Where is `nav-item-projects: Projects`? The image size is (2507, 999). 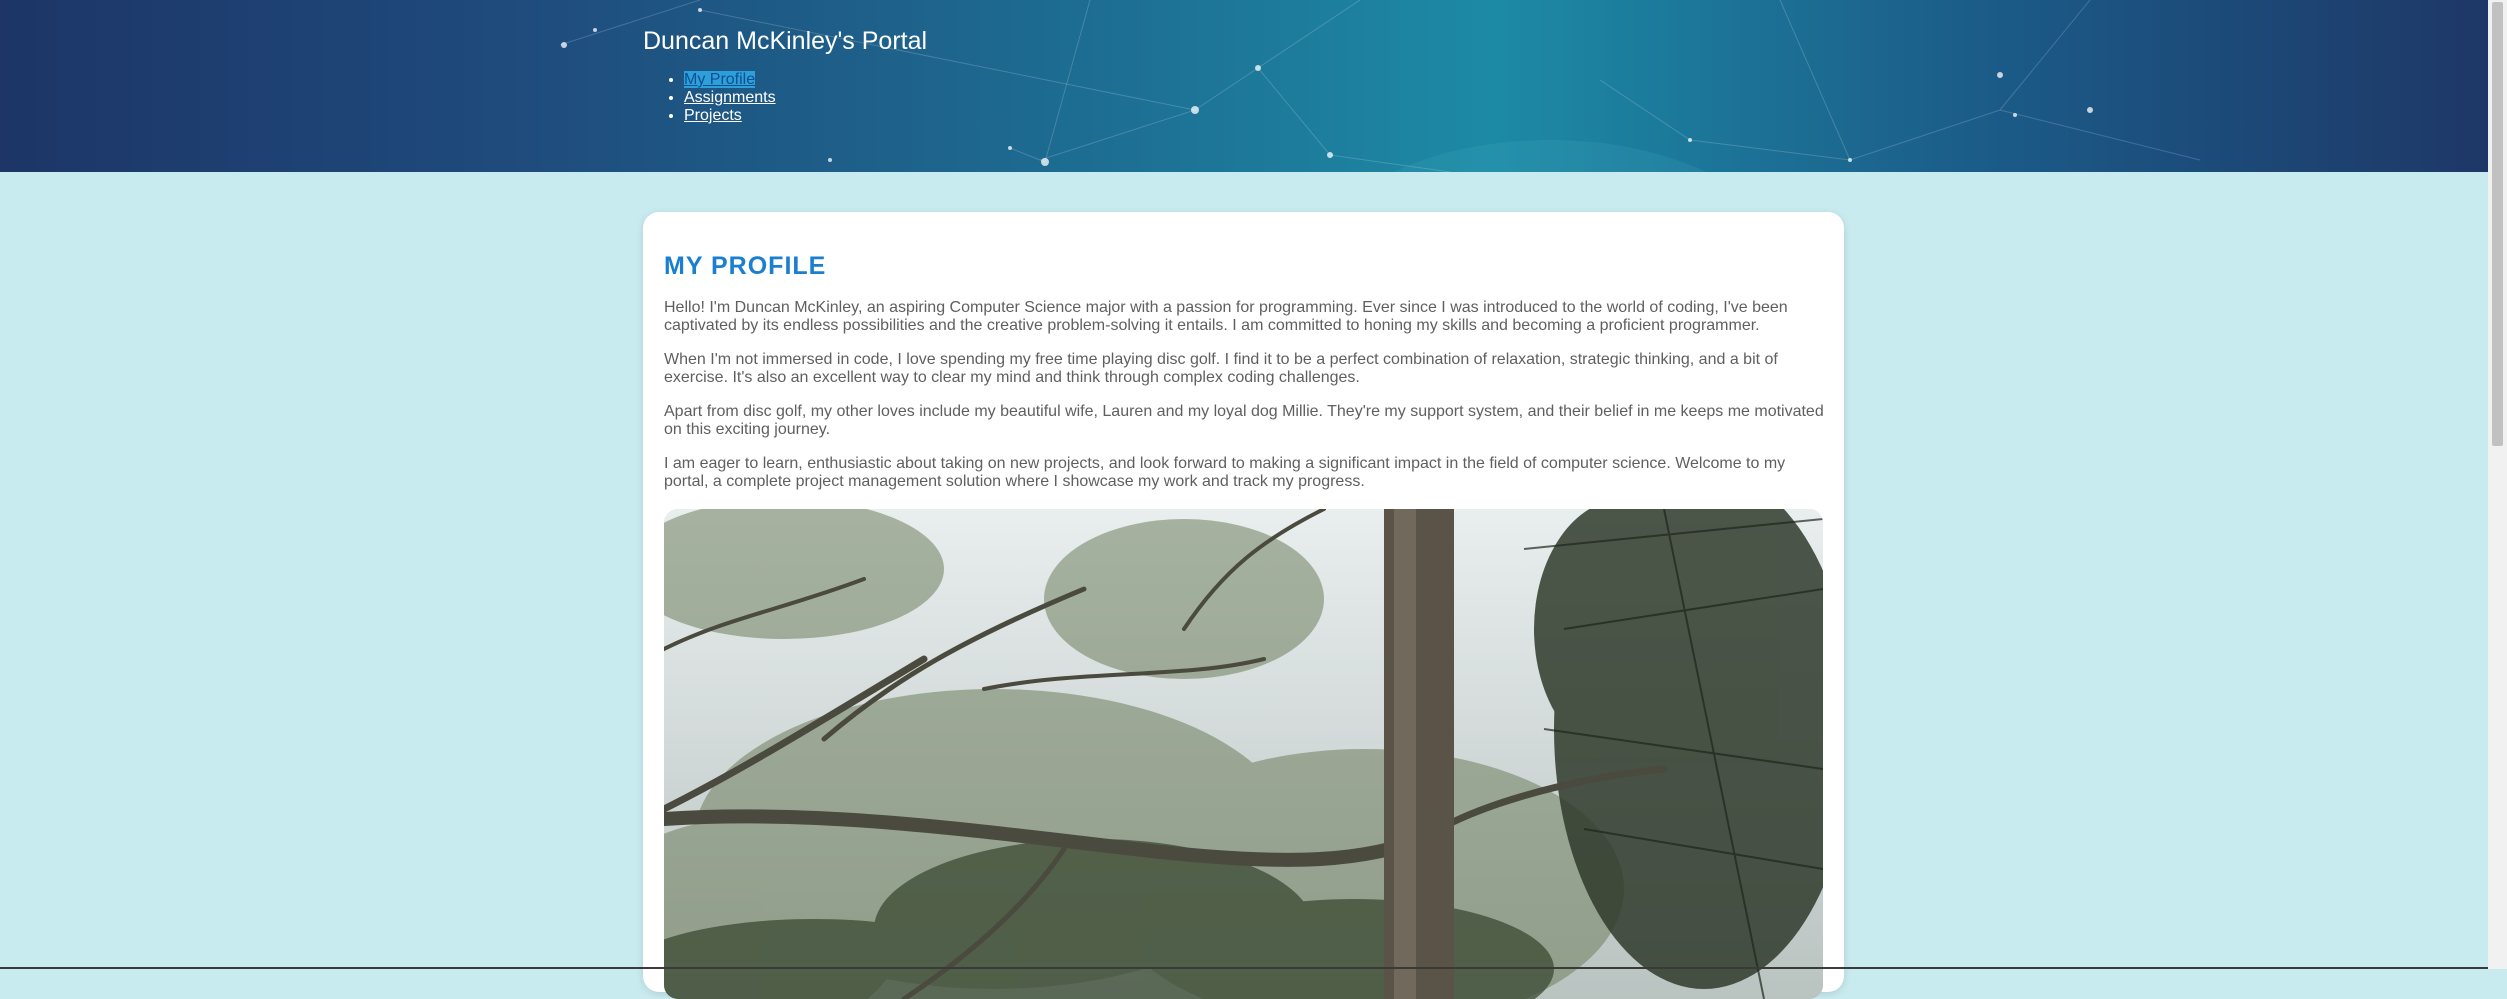 nav-item-projects: Projects is located at coordinates (730, 116).